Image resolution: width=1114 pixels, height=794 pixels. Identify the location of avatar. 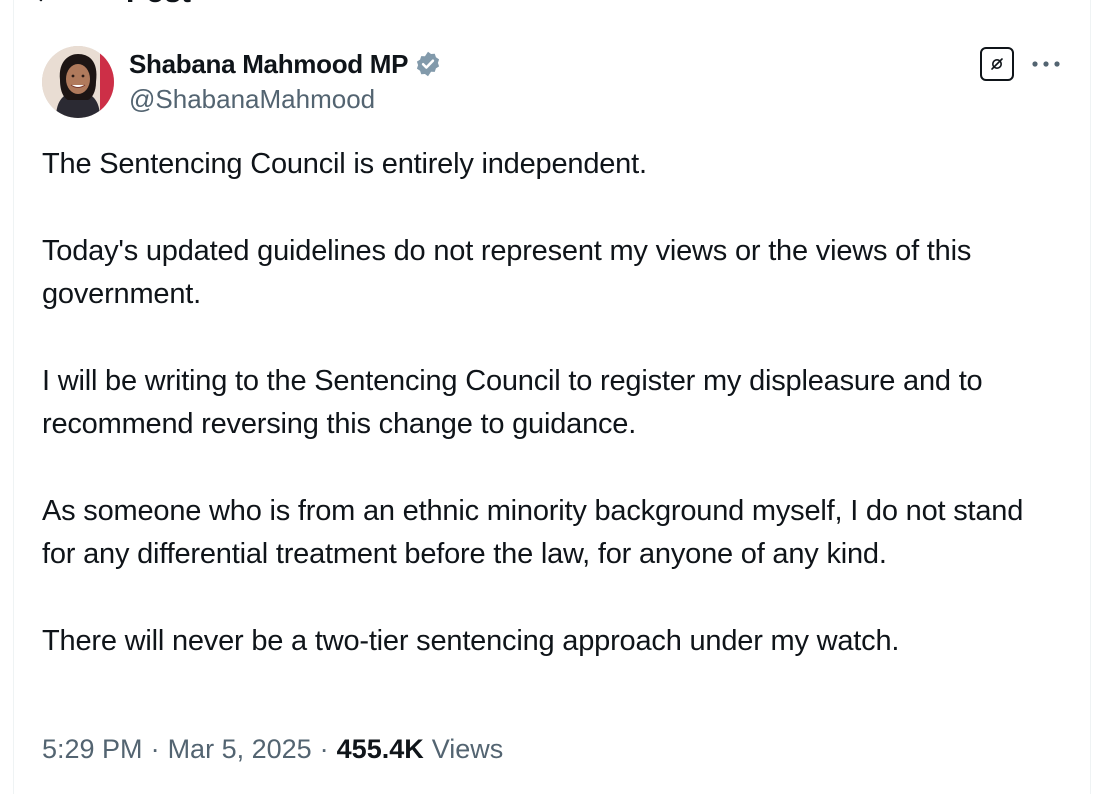
(78, 82).